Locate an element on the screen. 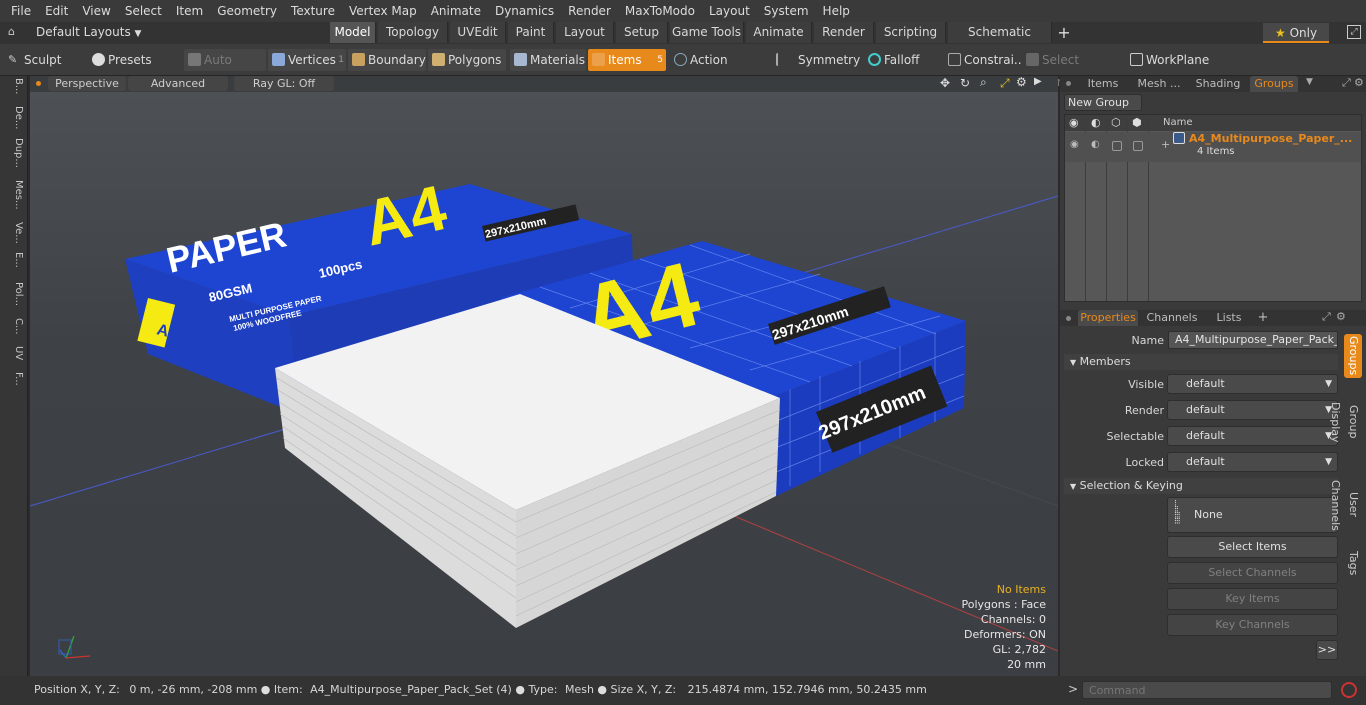 Image resolution: width=1366 pixels, height=705 pixels. row-eye-icon: ◉ is located at coordinates (1074, 144).